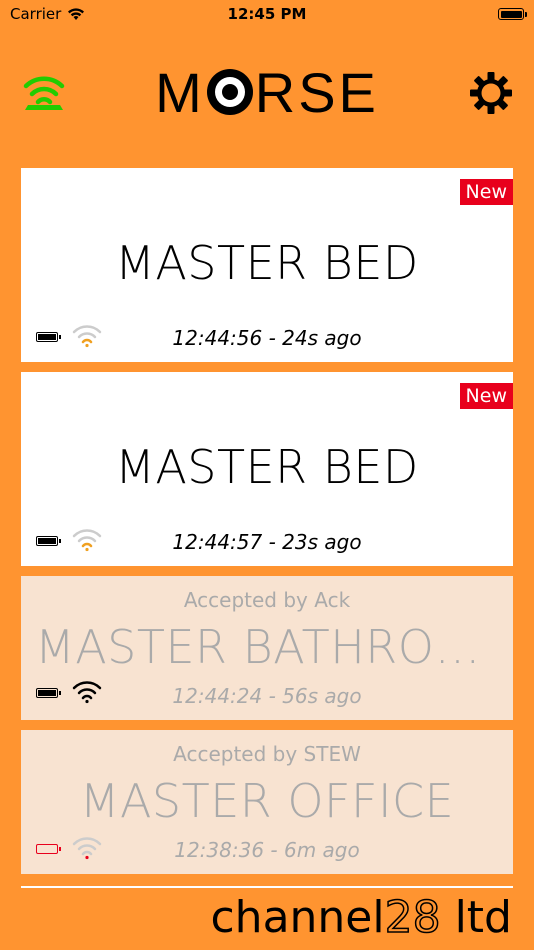 This screenshot has height=950, width=534. What do you see at coordinates (316, 92) in the screenshot?
I see `logo-text-right: RSE` at bounding box center [316, 92].